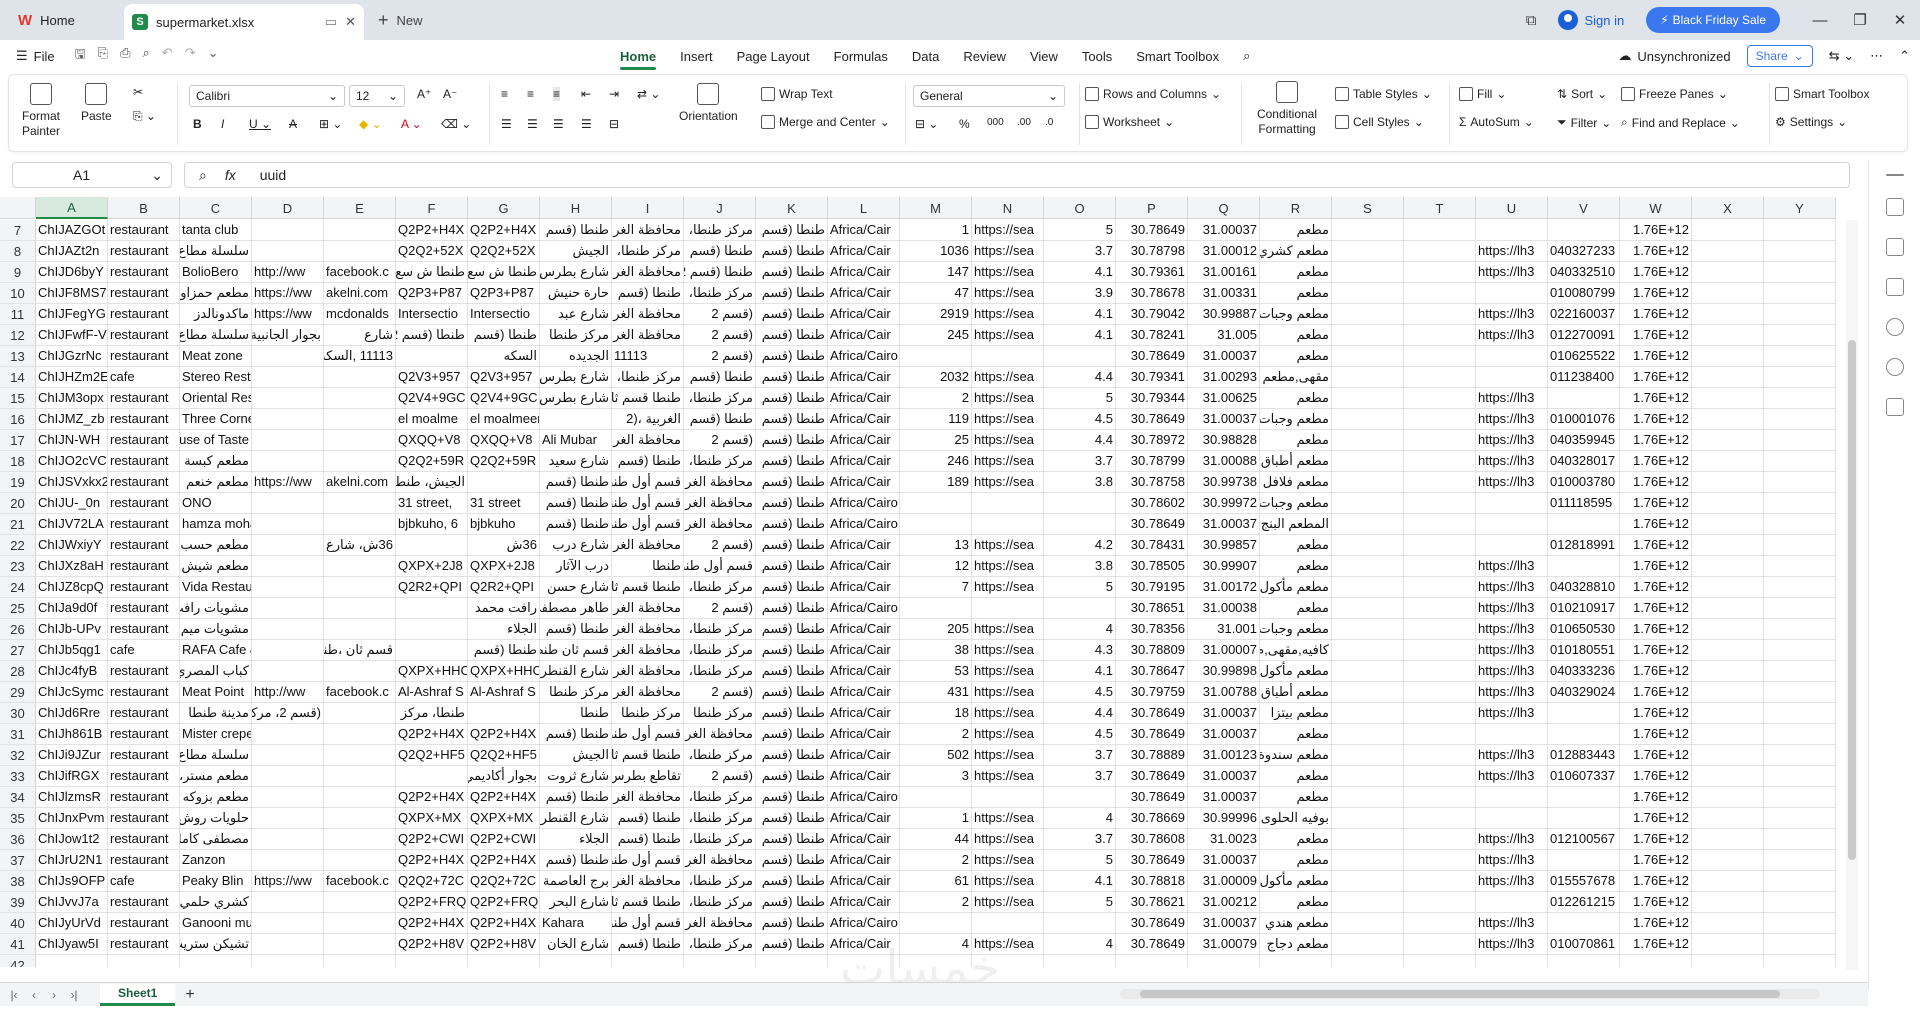  What do you see at coordinates (1894, 175) in the screenshot?
I see `expand-icon` at bounding box center [1894, 175].